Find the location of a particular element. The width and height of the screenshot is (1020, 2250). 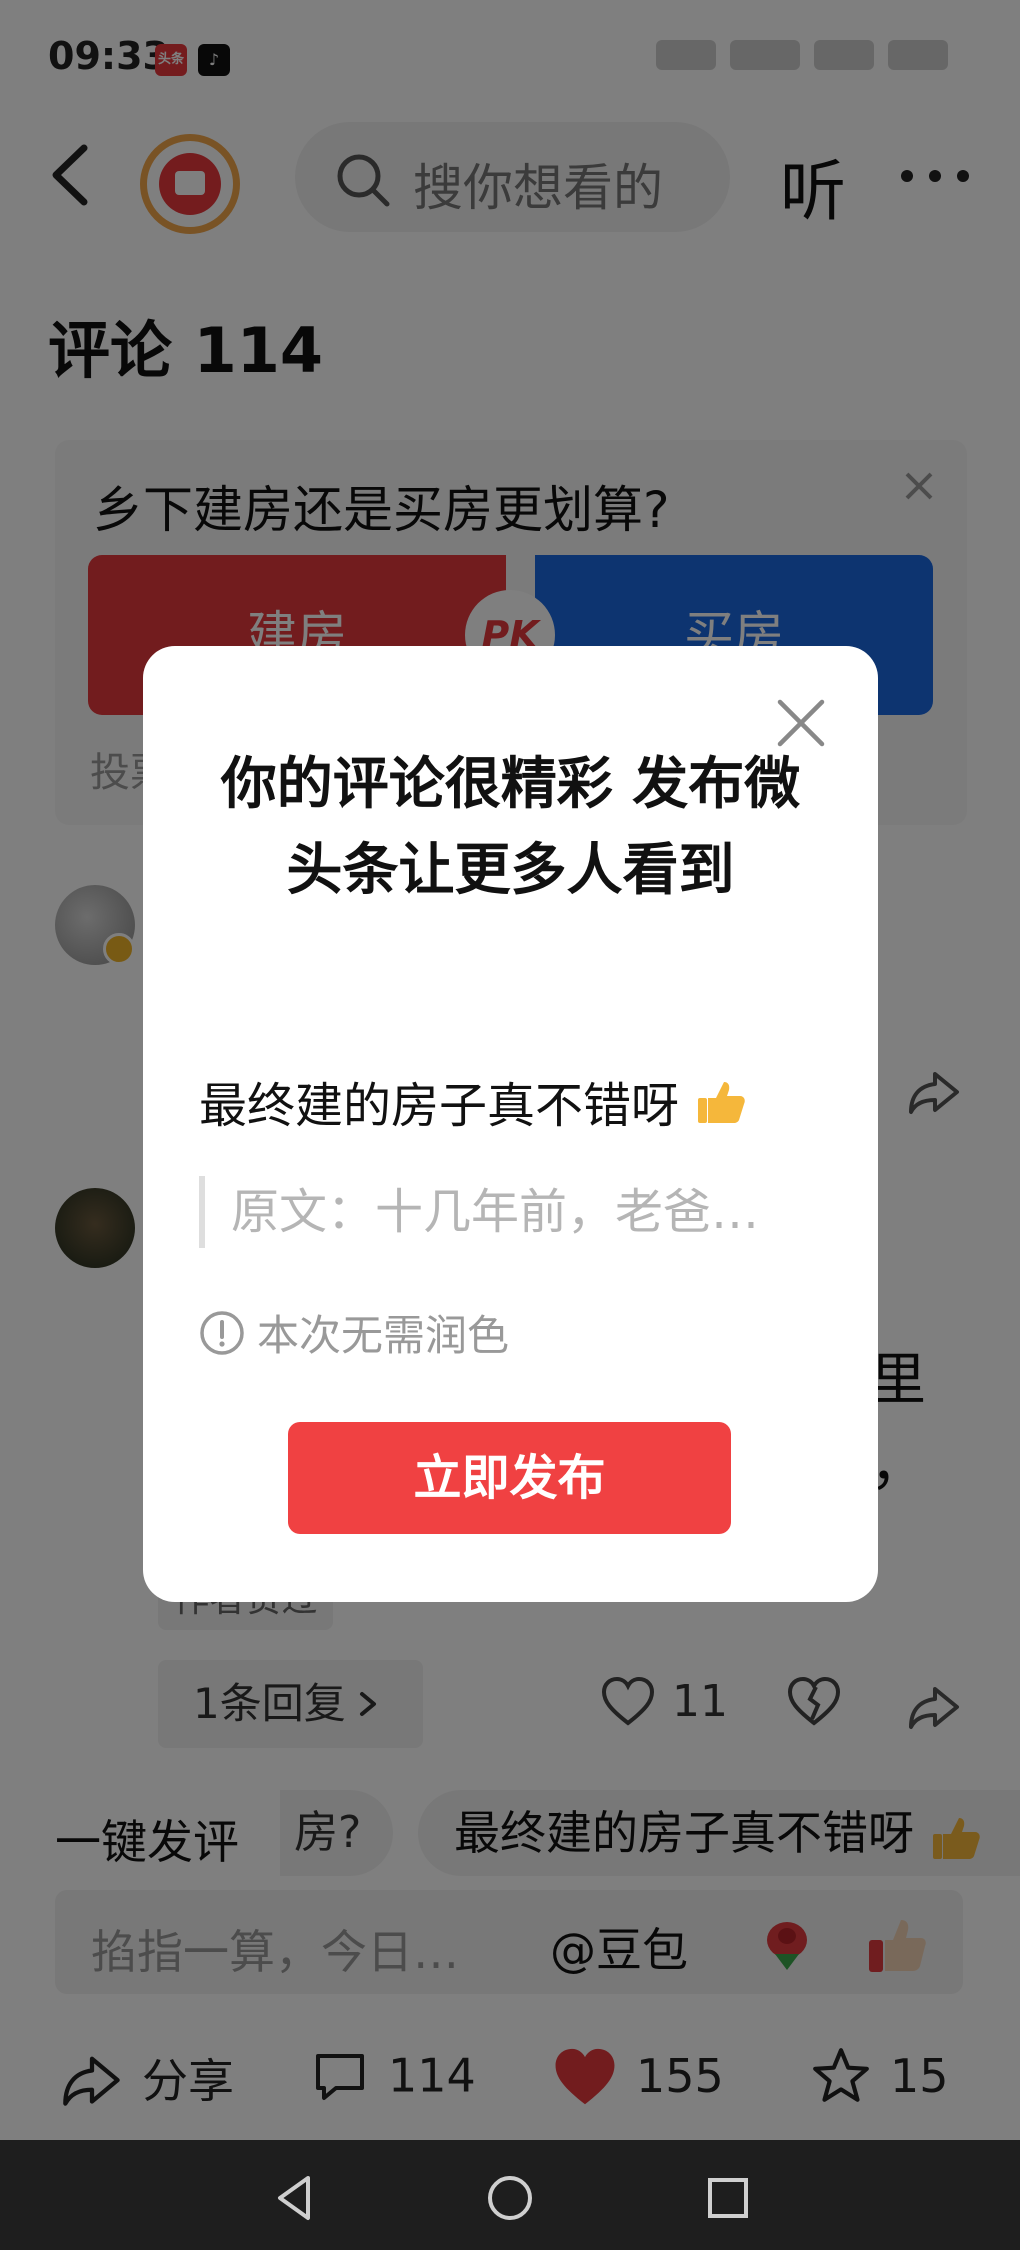

publish-now-button: 立即发布 is located at coordinates (509, 1478).